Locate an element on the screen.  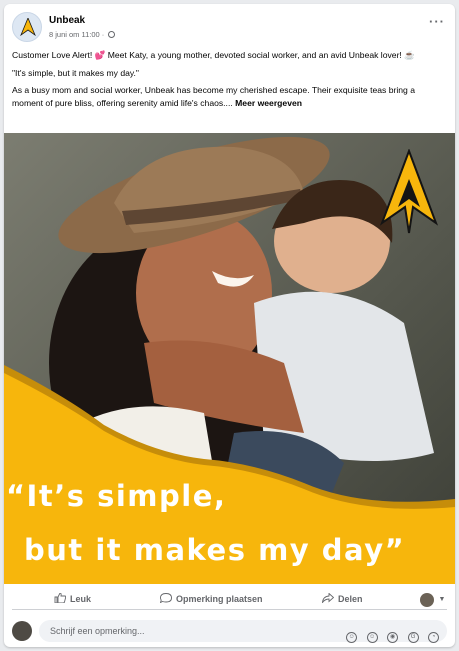
sticker-icon: ◔ is located at coordinates (433, 637).